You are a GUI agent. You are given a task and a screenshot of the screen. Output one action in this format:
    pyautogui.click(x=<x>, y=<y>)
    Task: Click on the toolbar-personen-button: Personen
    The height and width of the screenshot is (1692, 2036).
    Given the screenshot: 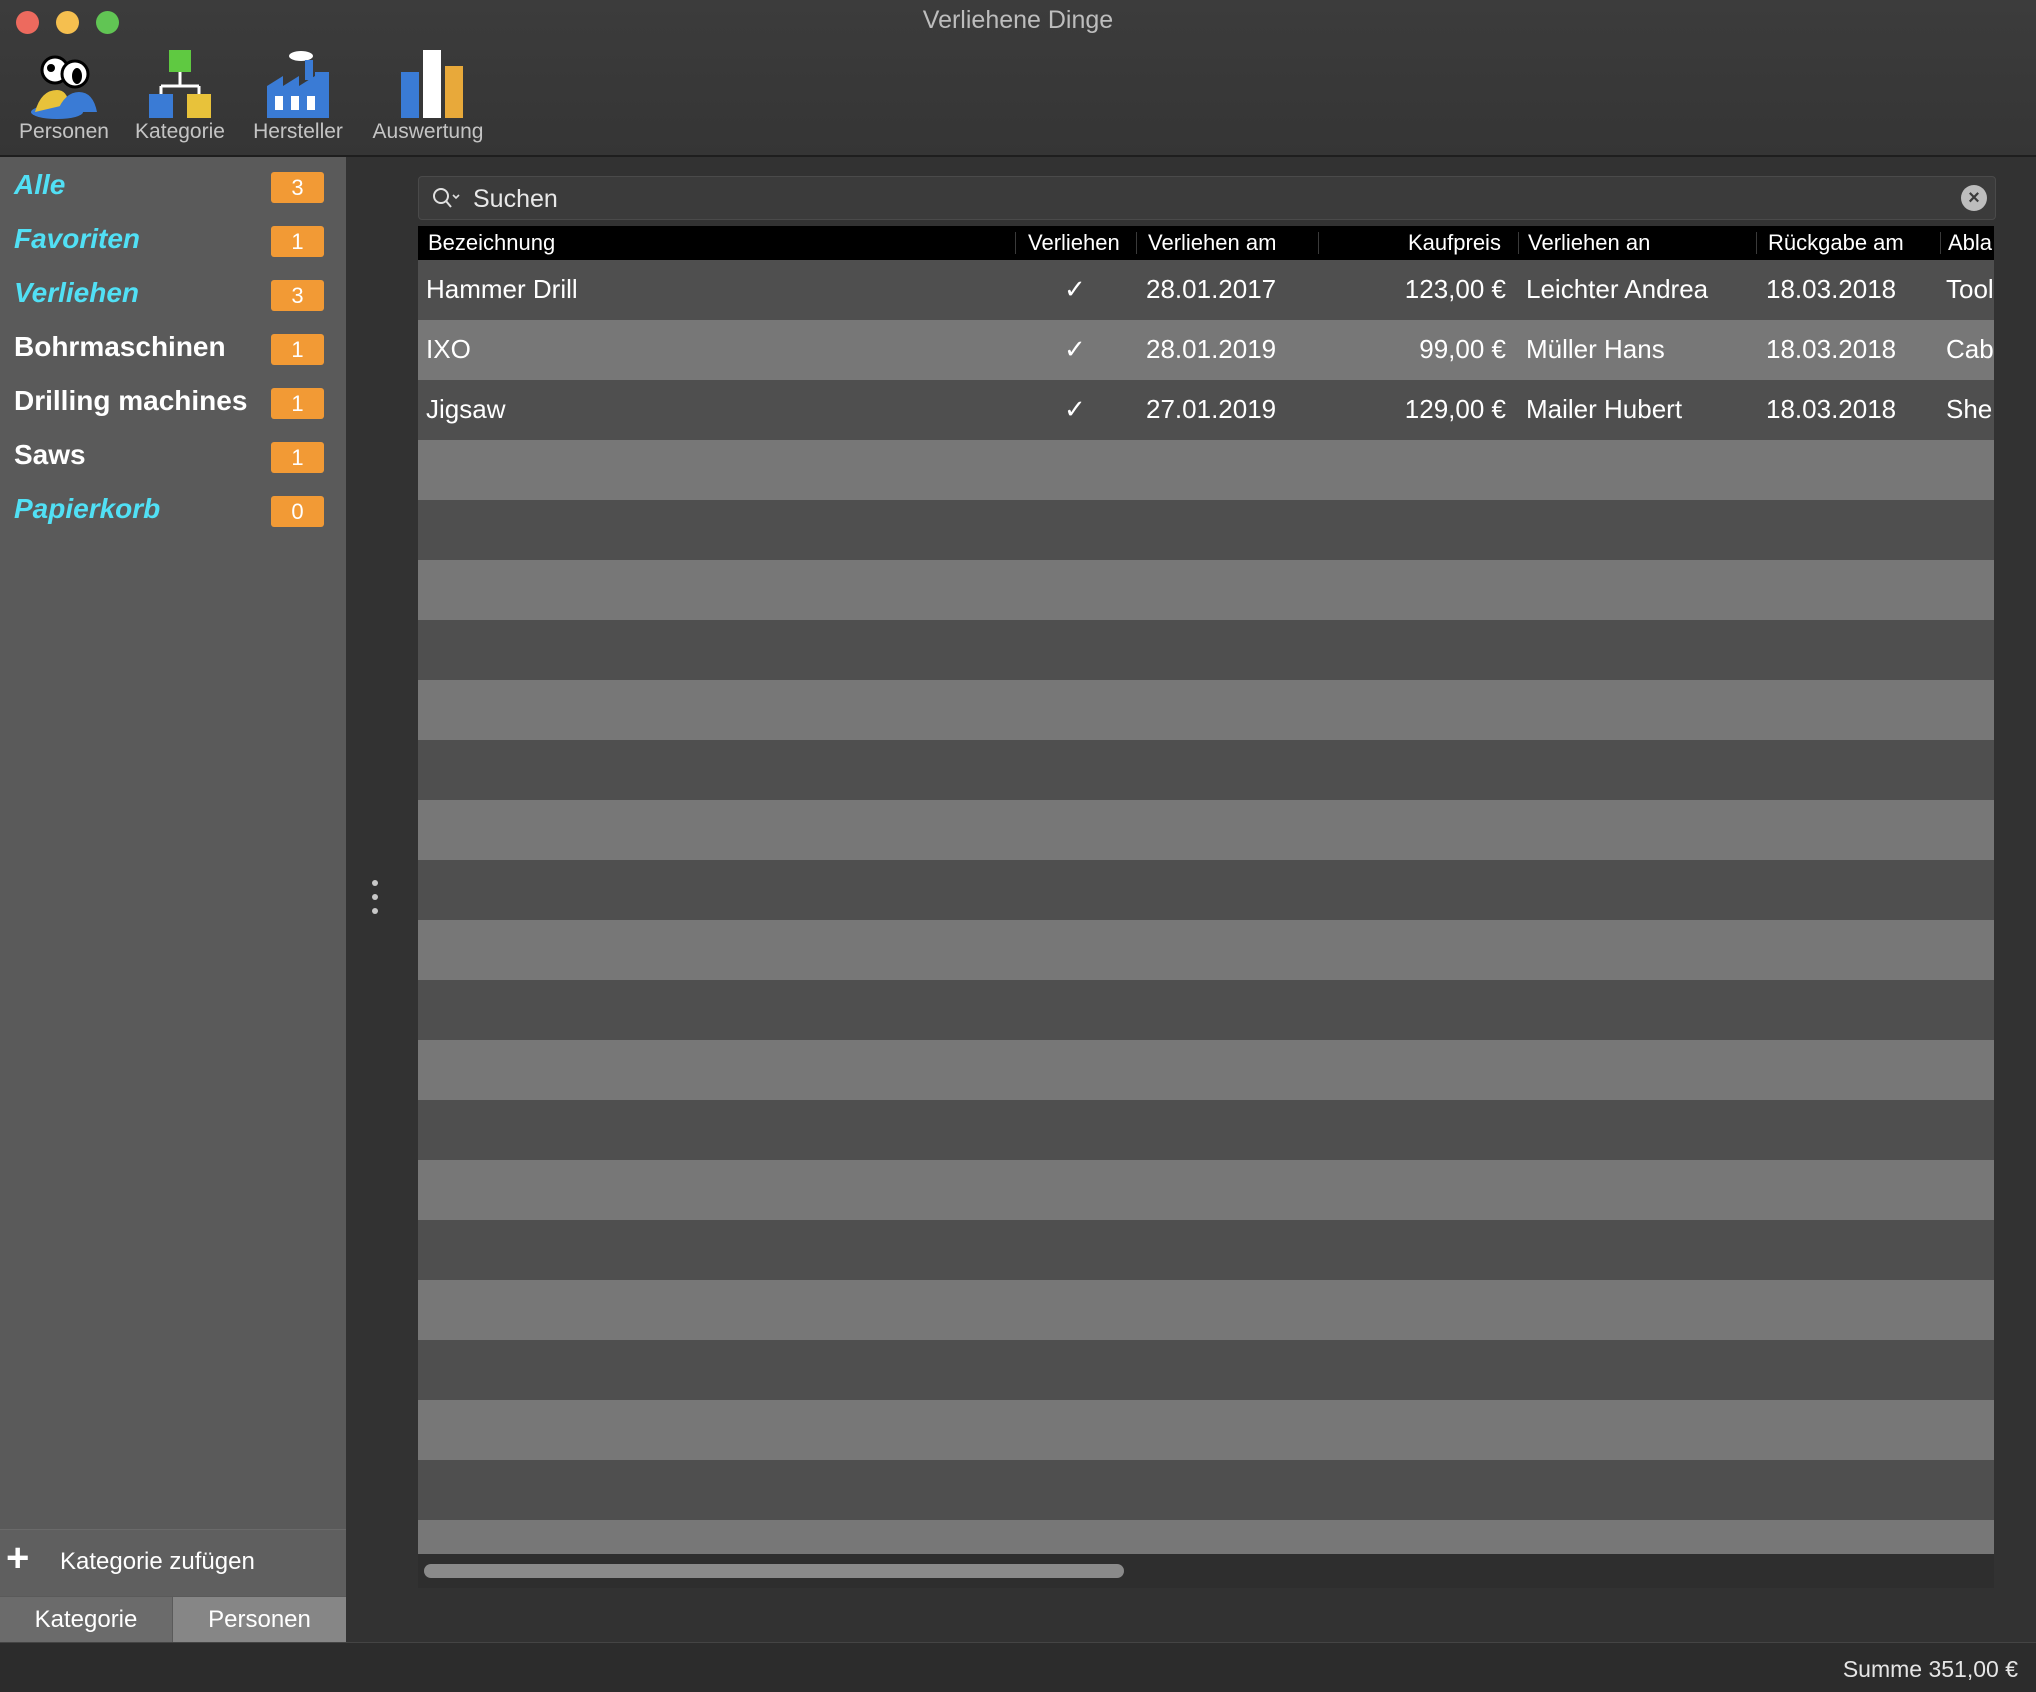 What is the action you would take?
    pyautogui.click(x=64, y=95)
    